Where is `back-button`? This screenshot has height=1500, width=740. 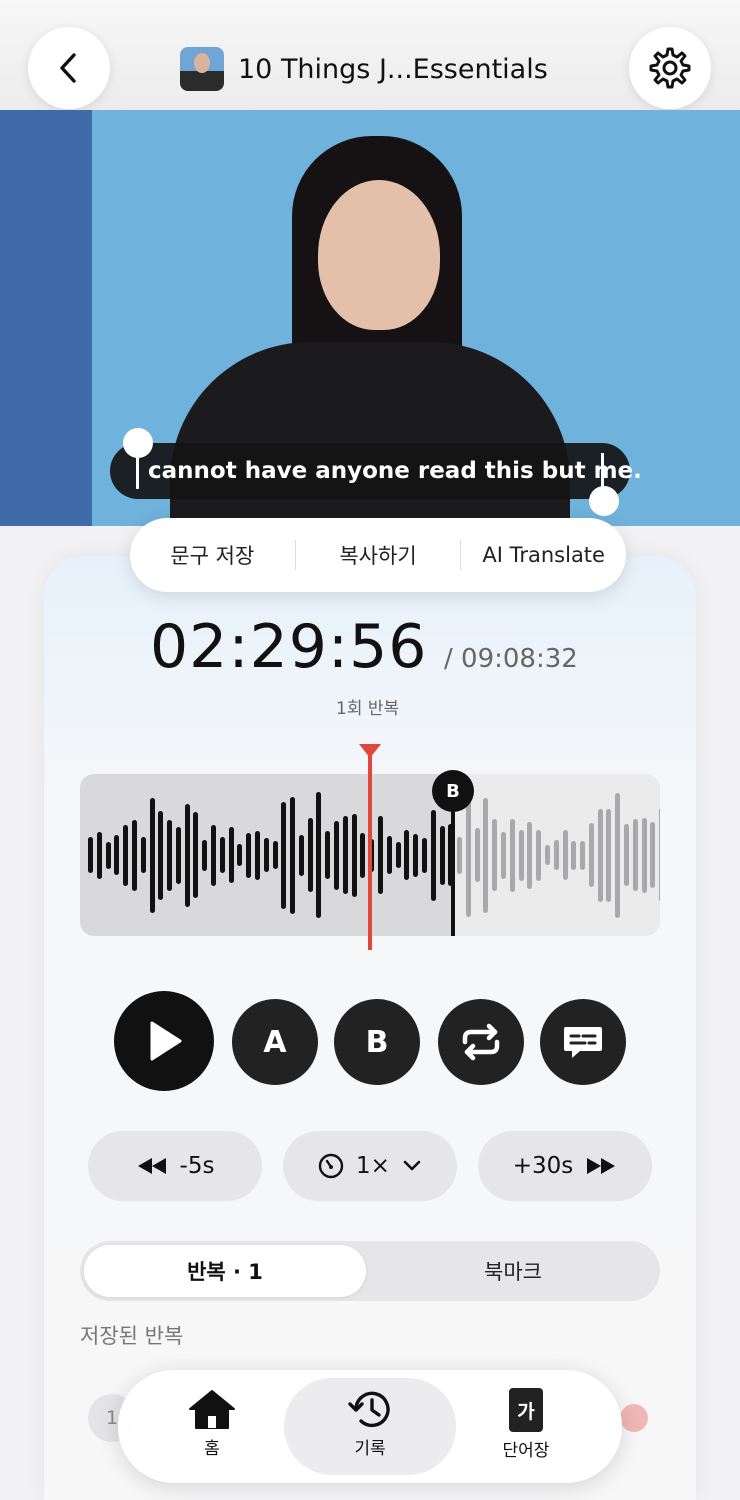
back-button is located at coordinates (69, 68).